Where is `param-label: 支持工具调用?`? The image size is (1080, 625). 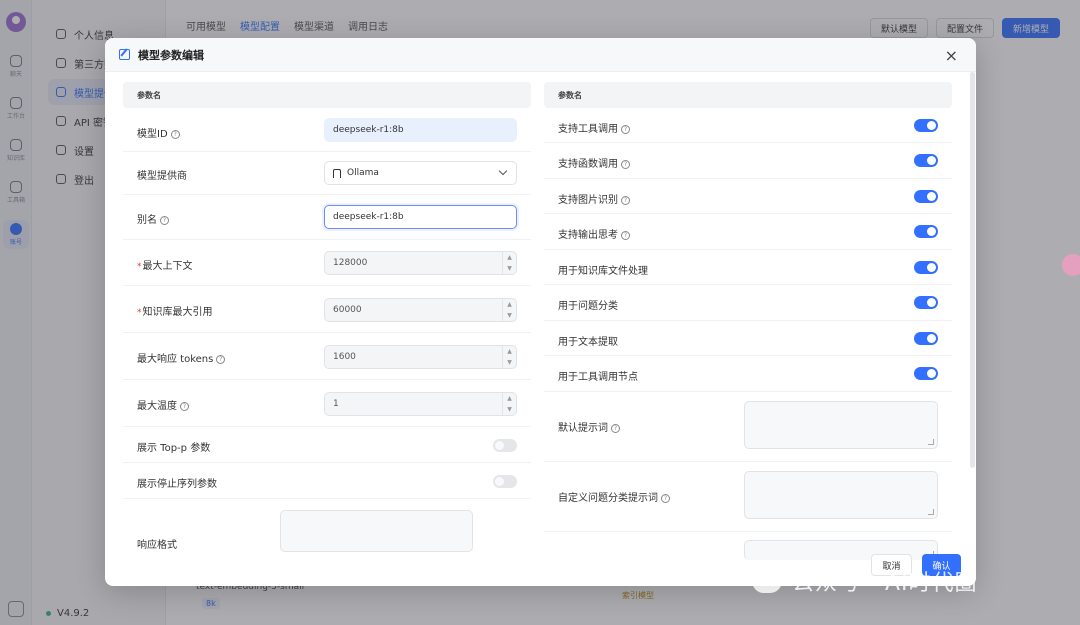
param-label: 支持工具调用? is located at coordinates (594, 127).